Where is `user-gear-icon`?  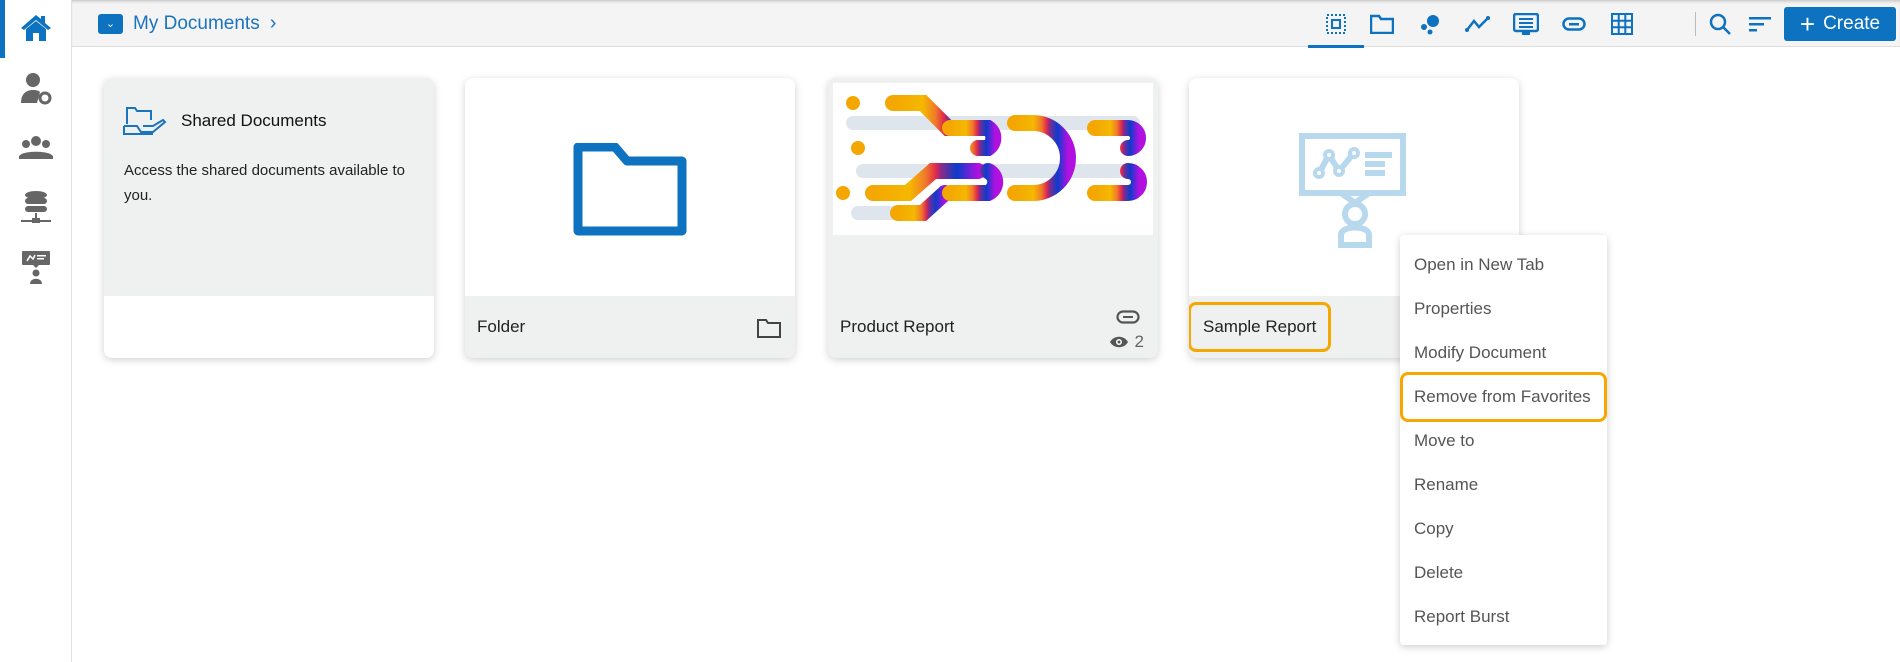 user-gear-icon is located at coordinates (36, 89).